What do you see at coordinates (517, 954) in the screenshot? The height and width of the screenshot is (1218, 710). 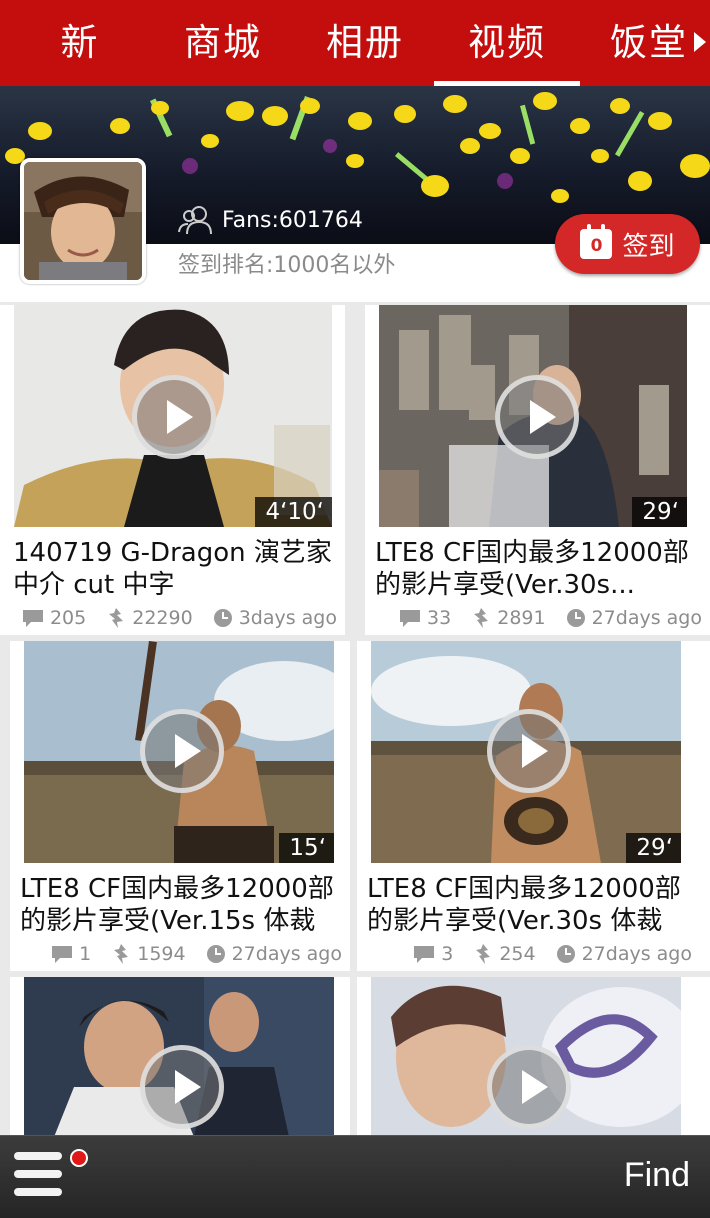 I see `view-count: 254` at bounding box center [517, 954].